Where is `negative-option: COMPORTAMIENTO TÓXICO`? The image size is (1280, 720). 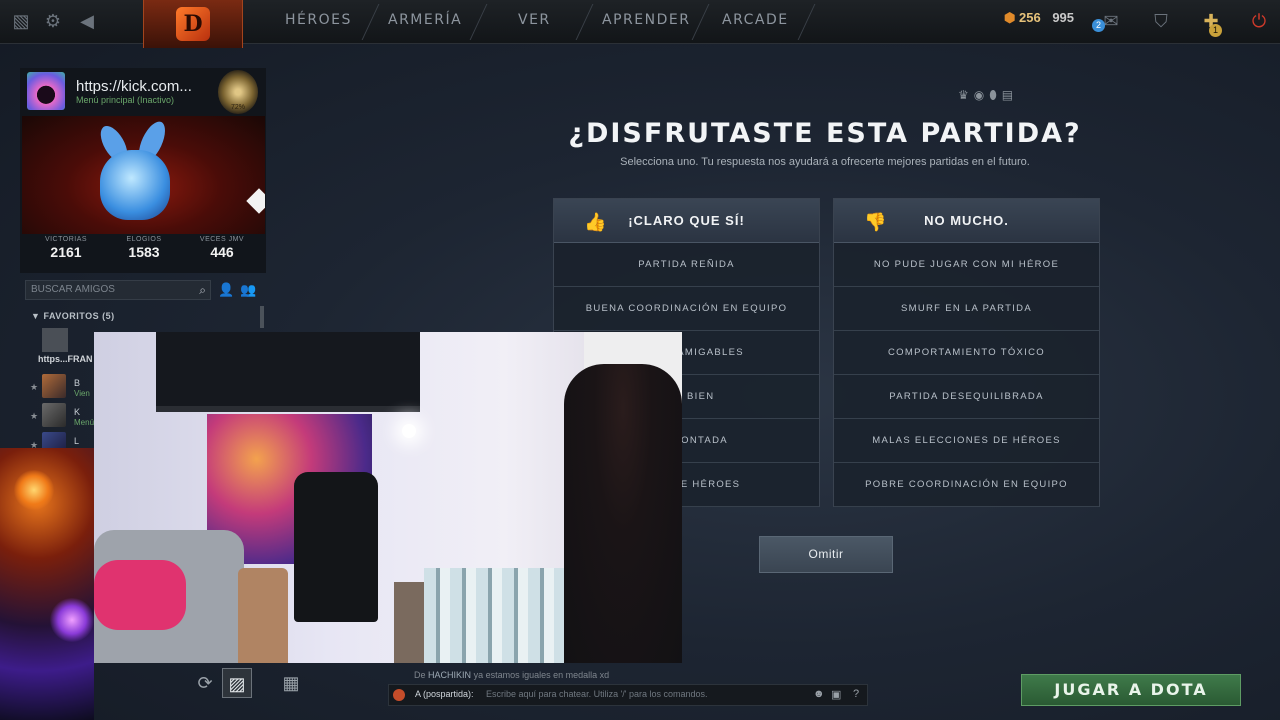
negative-option: COMPORTAMIENTO TÓXICO is located at coordinates (966, 353).